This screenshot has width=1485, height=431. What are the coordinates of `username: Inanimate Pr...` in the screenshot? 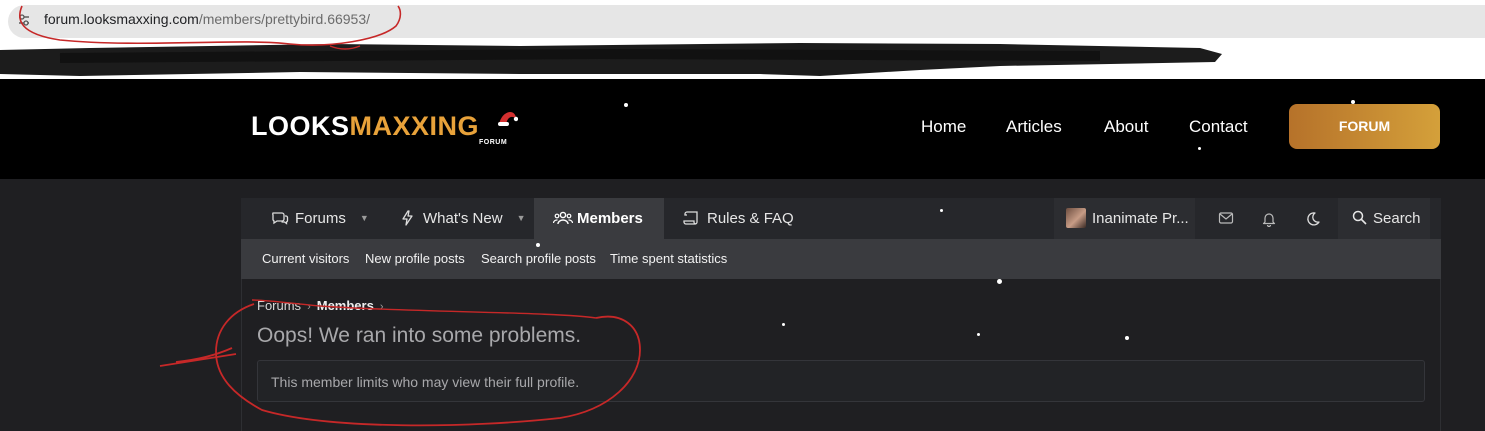 It's located at (1140, 218).